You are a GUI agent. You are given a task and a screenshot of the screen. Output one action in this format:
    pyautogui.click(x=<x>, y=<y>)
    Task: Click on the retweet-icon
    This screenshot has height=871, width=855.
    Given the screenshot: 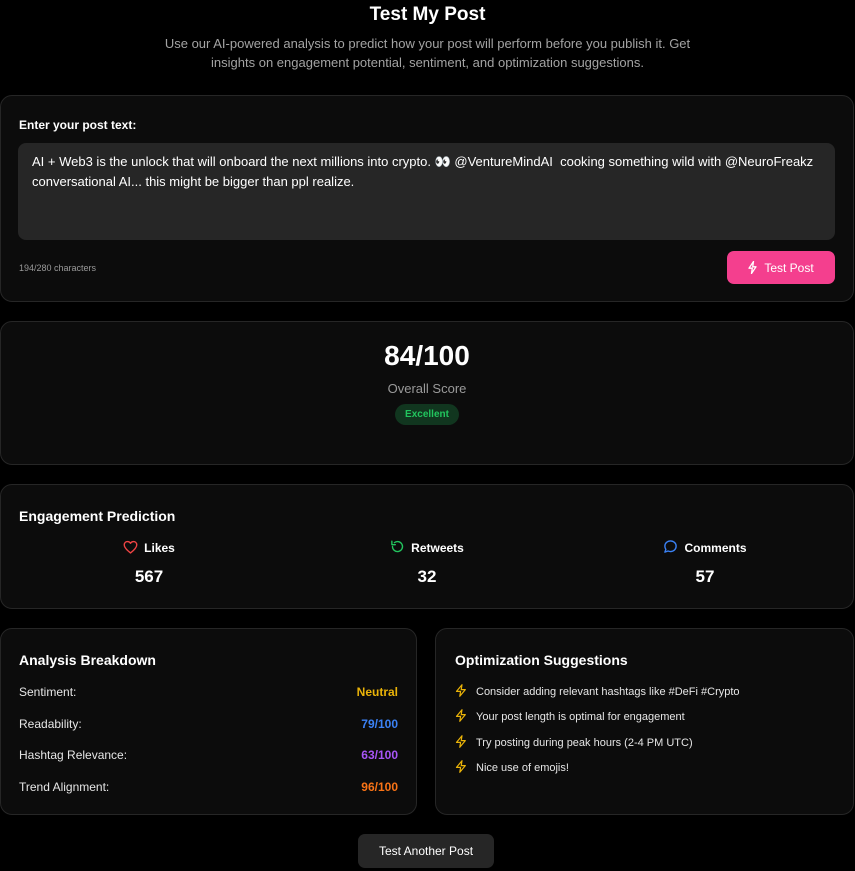 What is the action you would take?
    pyautogui.click(x=397, y=548)
    